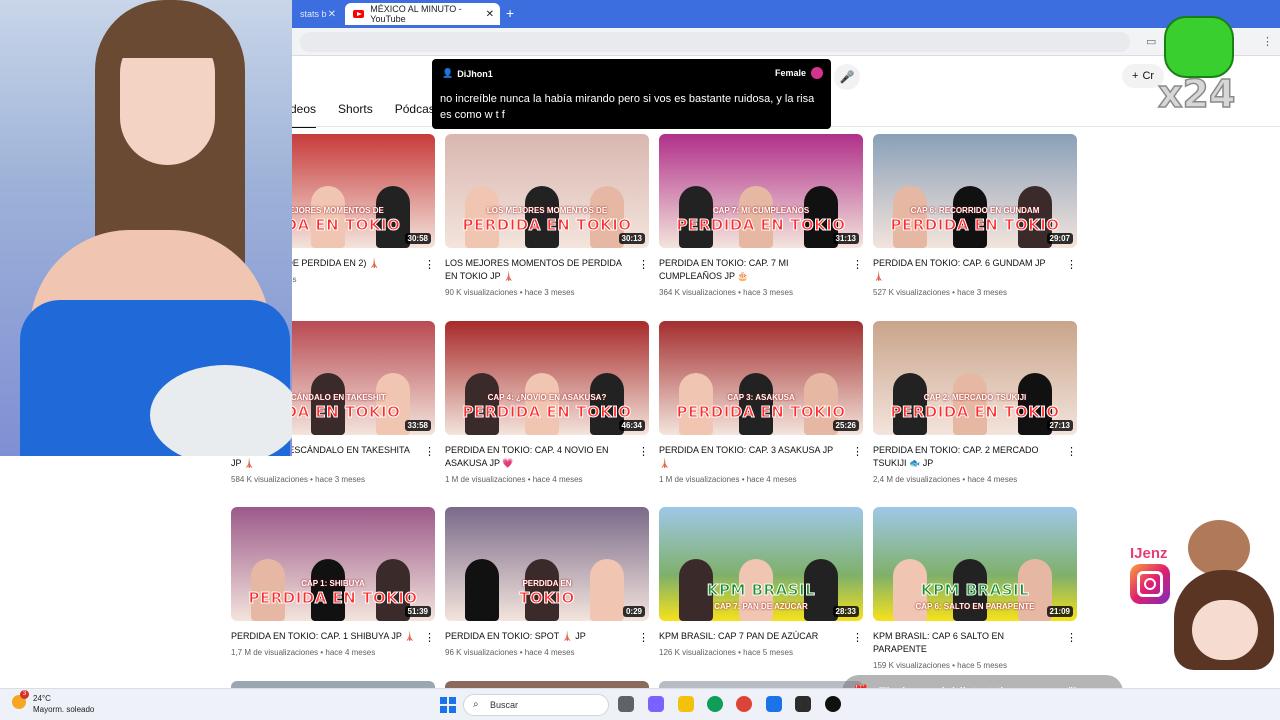 The width and height of the screenshot is (1280, 720). I want to click on thumbnail-subtitle: LOS MEJORES MOMENTOS DE, so click(547, 210).